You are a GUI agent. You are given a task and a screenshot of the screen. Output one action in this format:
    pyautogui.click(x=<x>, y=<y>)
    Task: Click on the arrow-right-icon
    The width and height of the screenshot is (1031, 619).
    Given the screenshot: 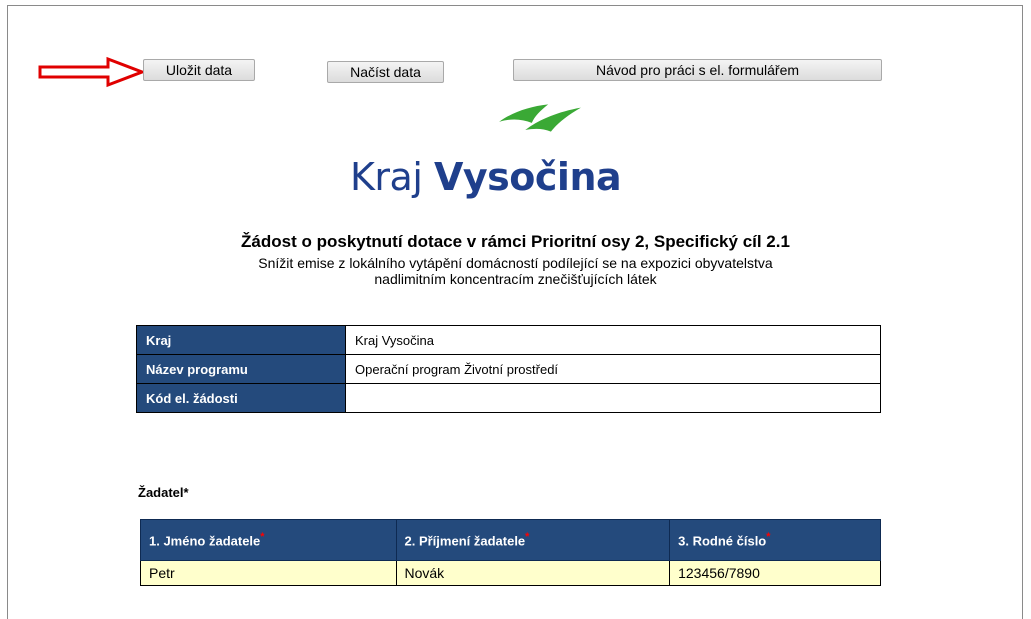 What is the action you would take?
    pyautogui.click(x=91, y=72)
    